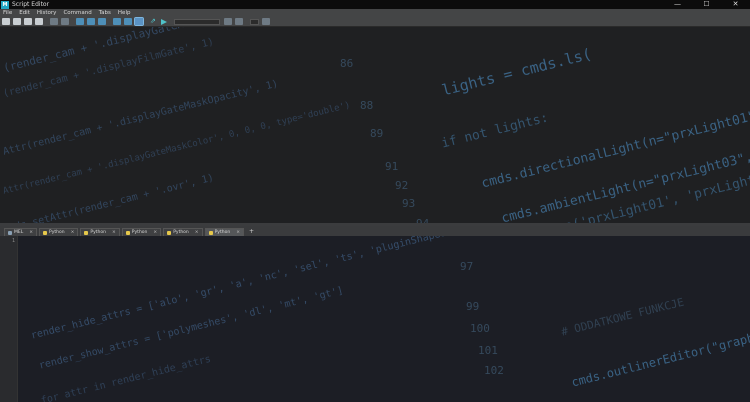 Image resolution: width=750 pixels, height=402 pixels. What do you see at coordinates (517, 72) in the screenshot?
I see `history-code-line: lights = cmds.ls(` at bounding box center [517, 72].